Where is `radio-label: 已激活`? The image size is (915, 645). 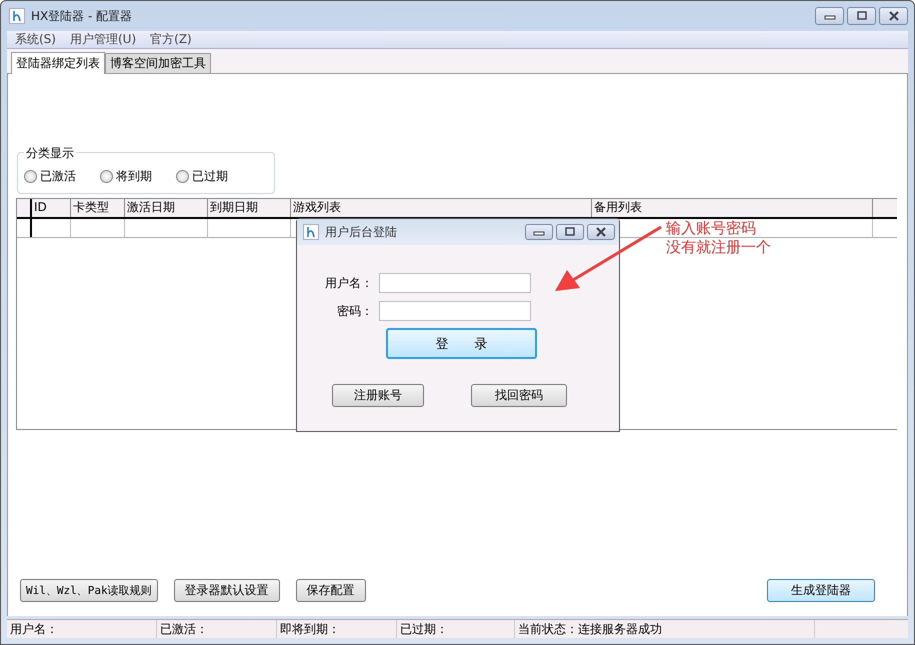
radio-label: 已激活 is located at coordinates (58, 176).